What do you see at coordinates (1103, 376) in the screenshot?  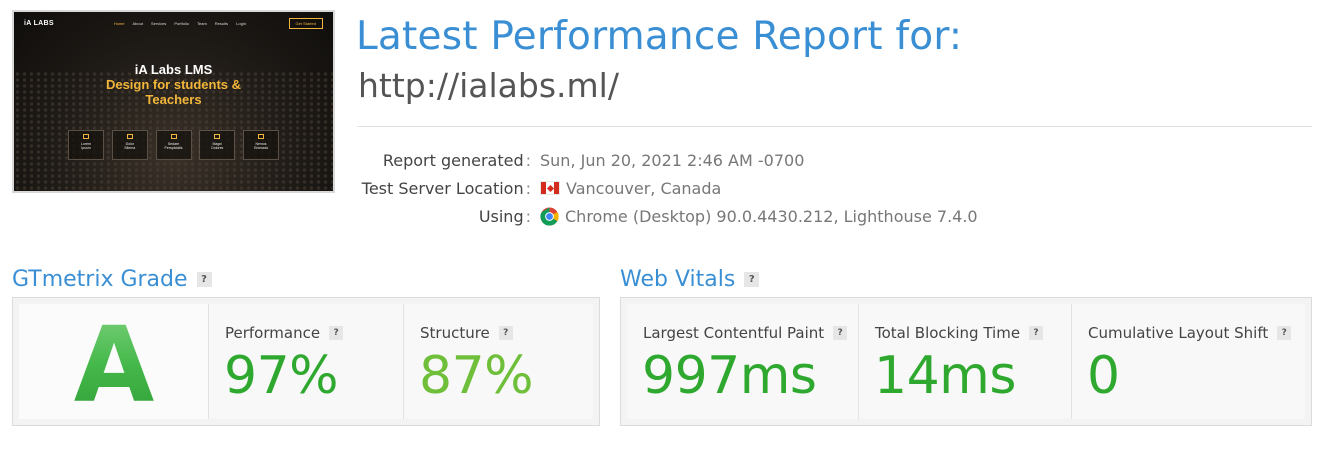 I see `cls-value: 0` at bounding box center [1103, 376].